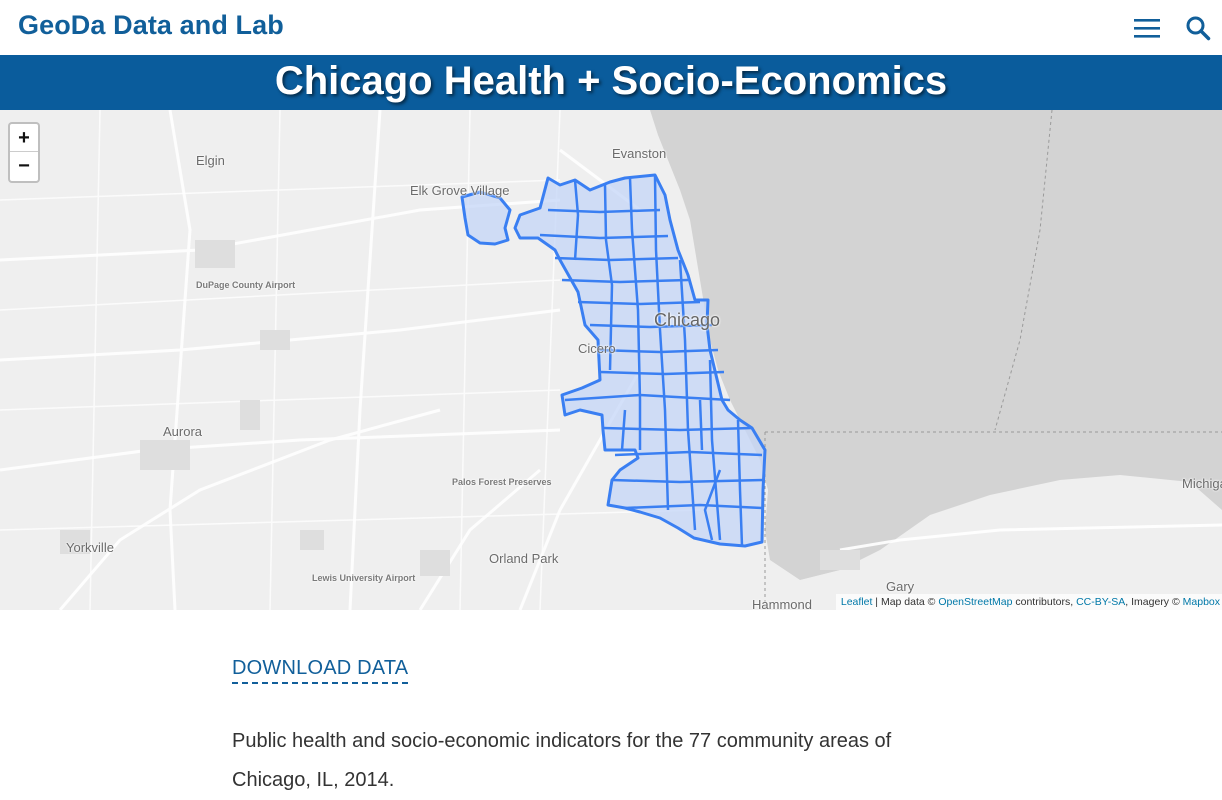 Image resolution: width=1222 pixels, height=800 pixels. I want to click on place-label-lewis: Lewis University Airport, so click(364, 578).